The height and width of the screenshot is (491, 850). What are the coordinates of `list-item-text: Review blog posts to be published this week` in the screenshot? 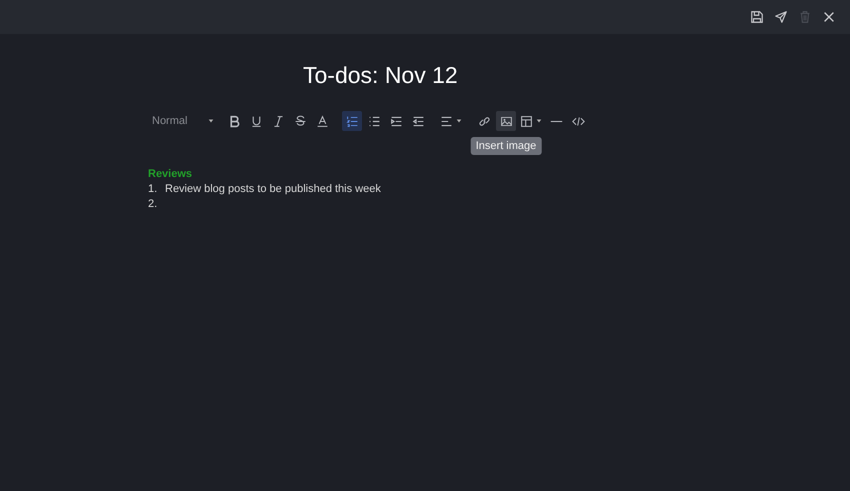 It's located at (273, 189).